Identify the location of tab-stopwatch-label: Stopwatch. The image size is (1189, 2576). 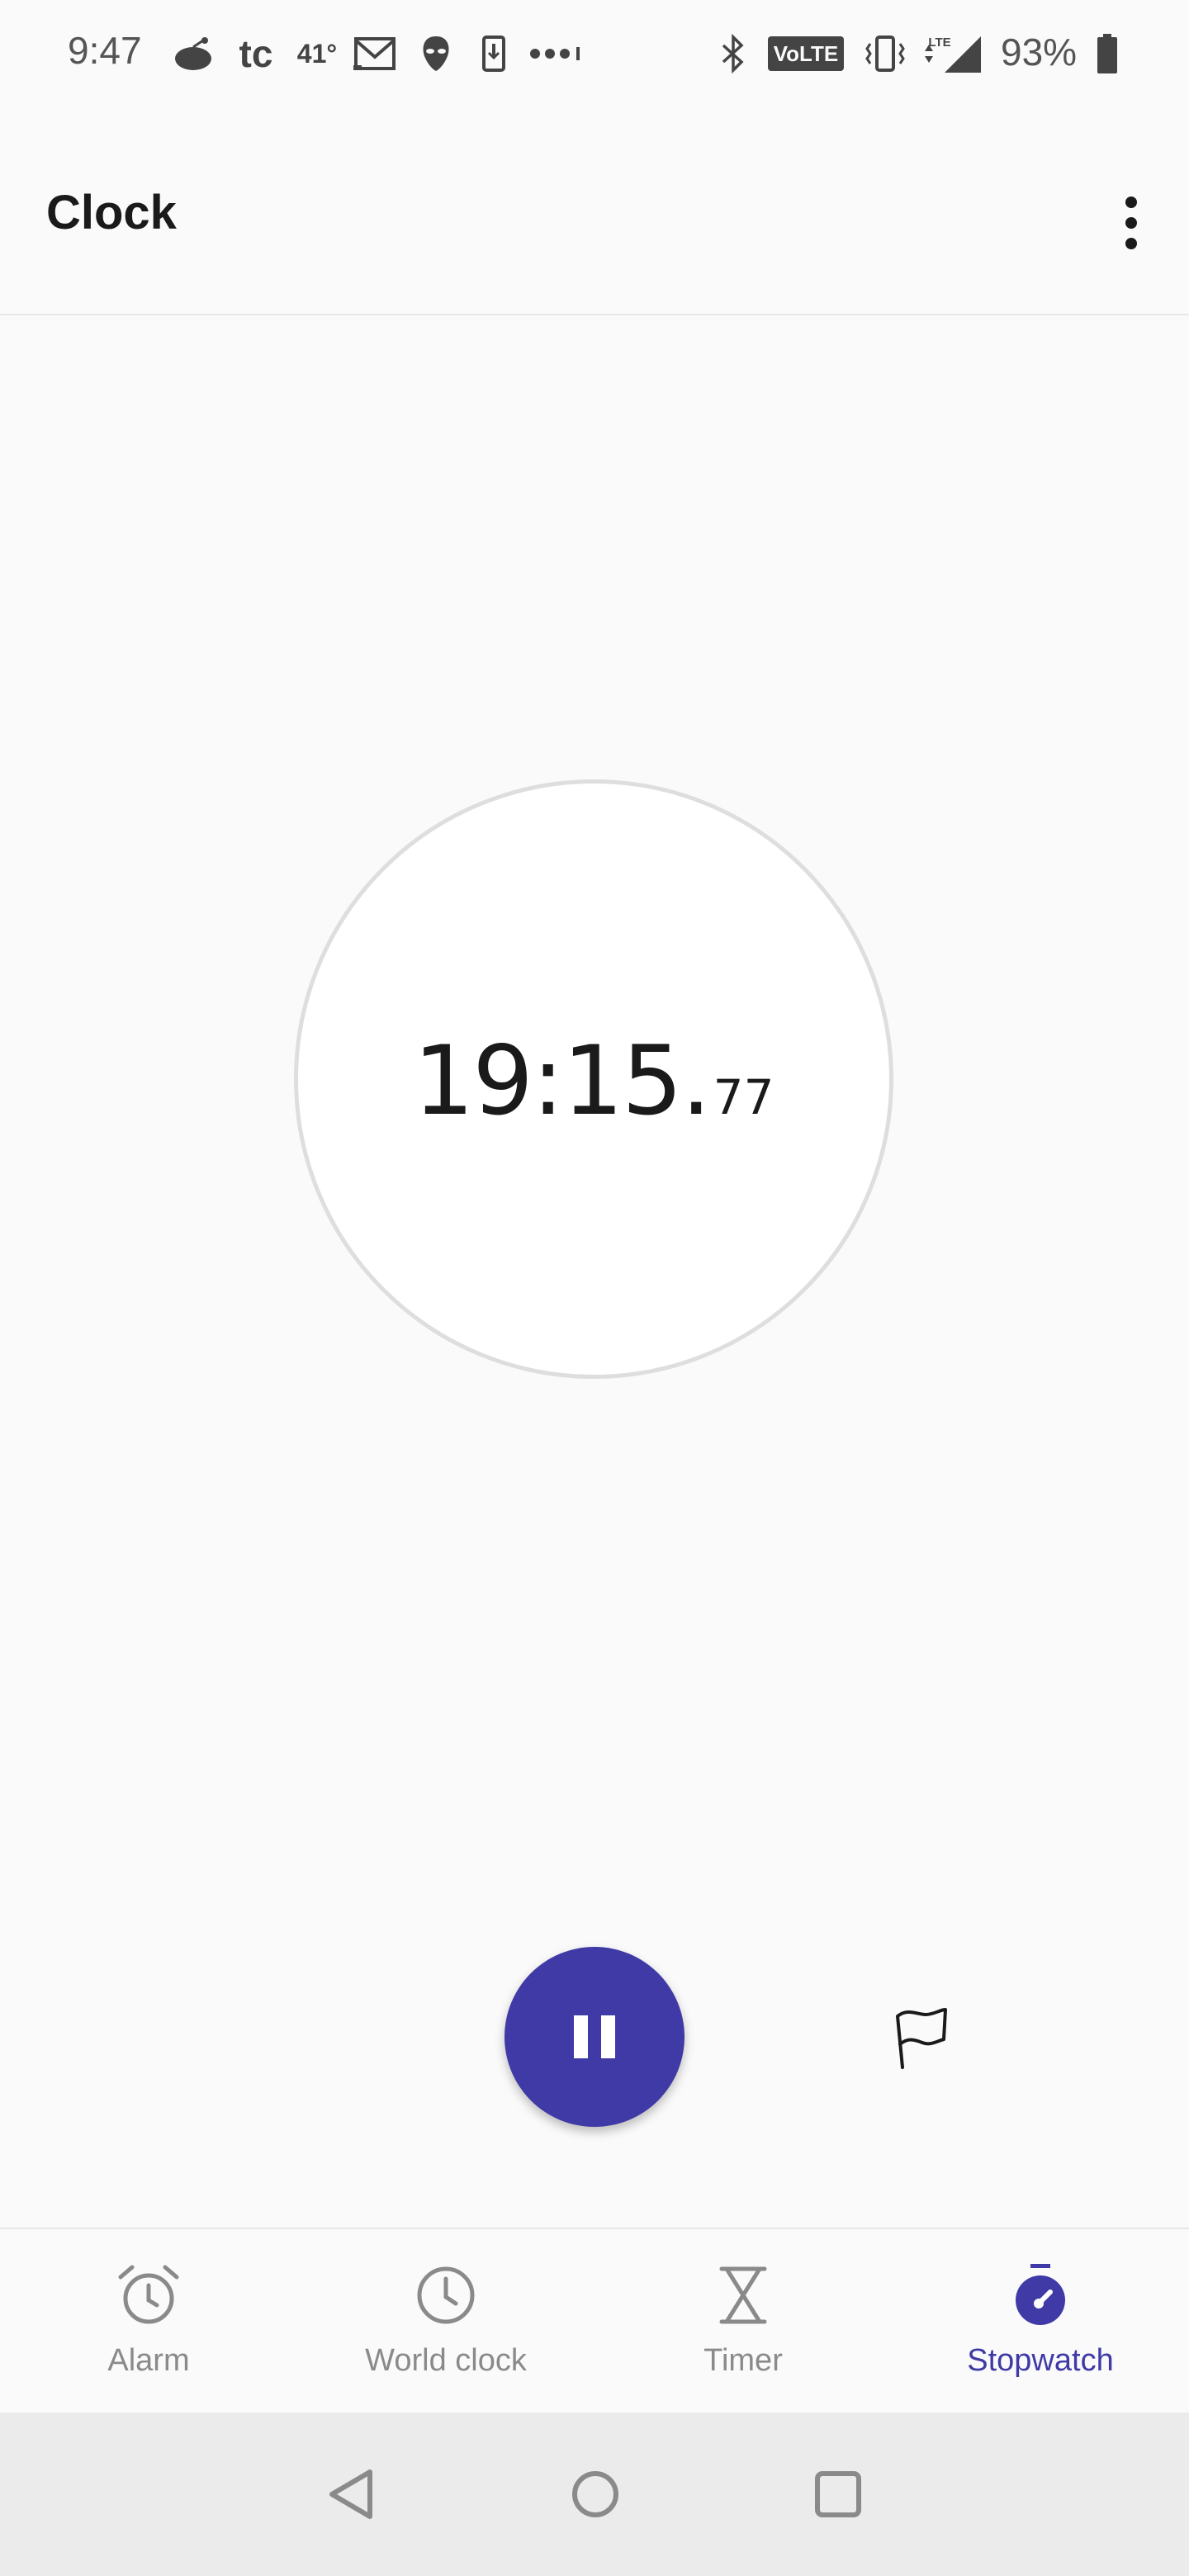
(1040, 2360).